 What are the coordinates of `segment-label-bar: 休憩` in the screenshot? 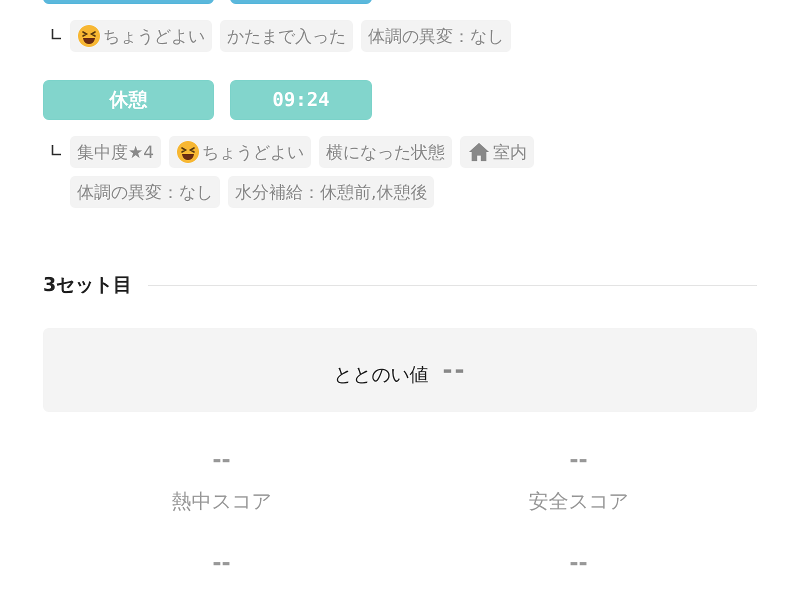 It's located at (128, 100).